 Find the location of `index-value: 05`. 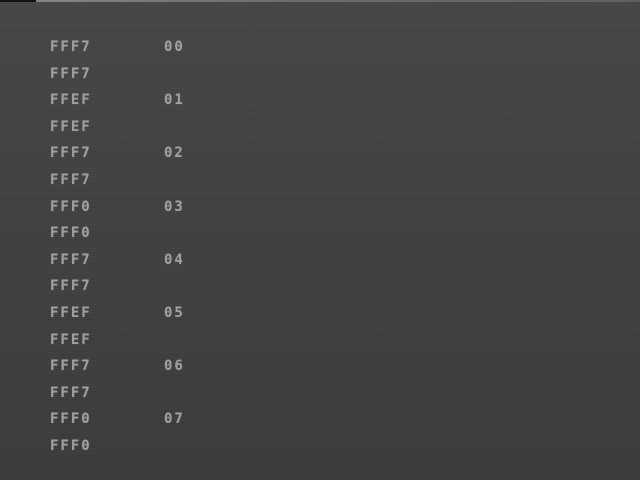

index-value: 05 is located at coordinates (174, 312).